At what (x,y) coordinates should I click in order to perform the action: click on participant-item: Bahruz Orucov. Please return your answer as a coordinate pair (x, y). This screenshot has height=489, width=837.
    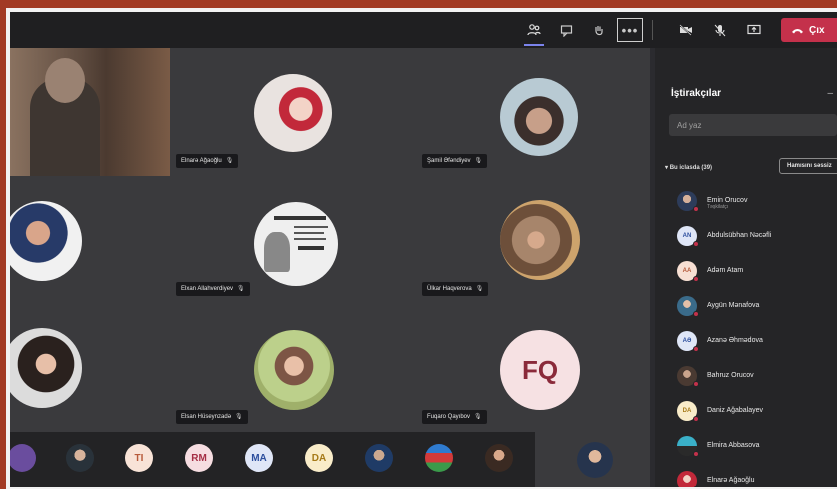
    Looking at the image, I should click on (757, 375).